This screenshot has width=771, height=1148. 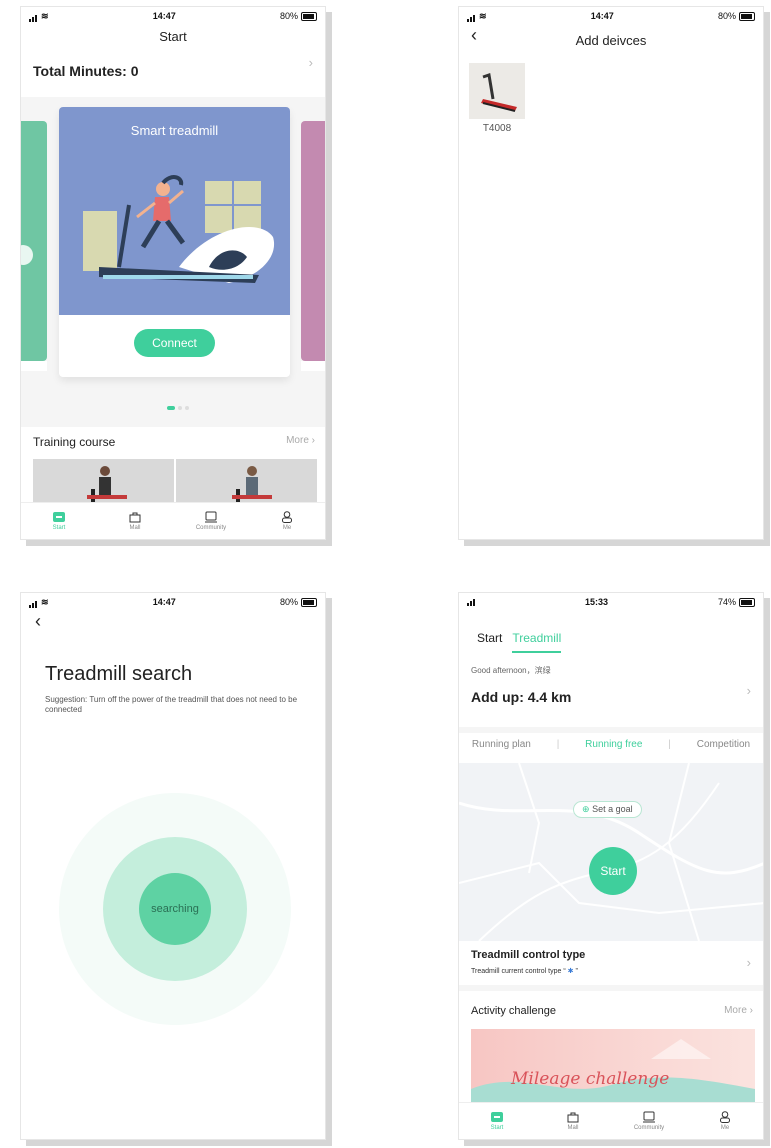 What do you see at coordinates (518, 971) in the screenshot?
I see `control-subtitle-prefix: Treadmill current control type “` at bounding box center [518, 971].